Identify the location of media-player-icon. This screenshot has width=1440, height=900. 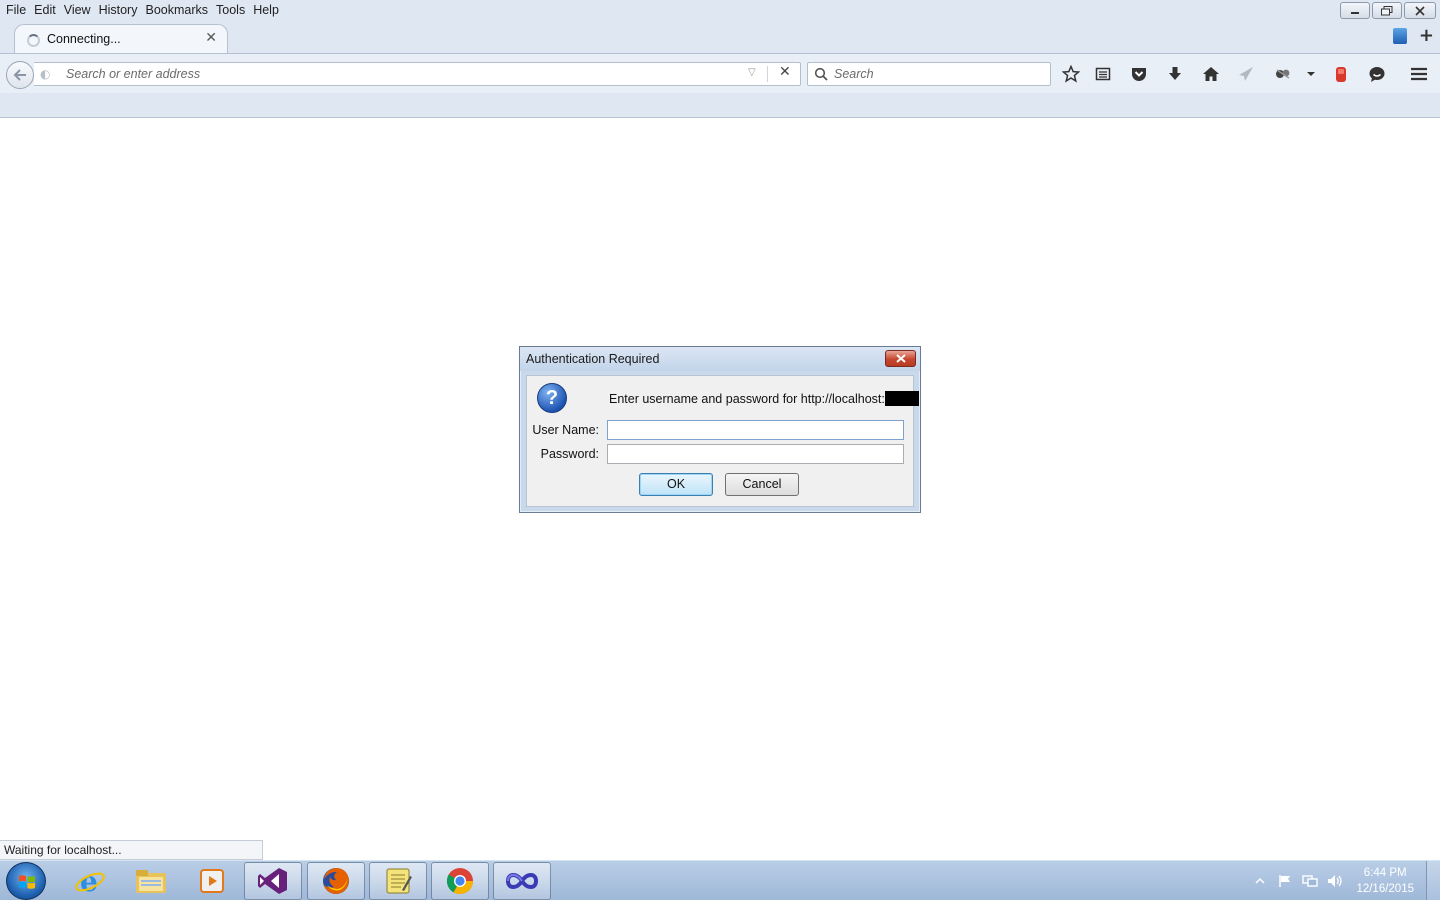
(212, 881).